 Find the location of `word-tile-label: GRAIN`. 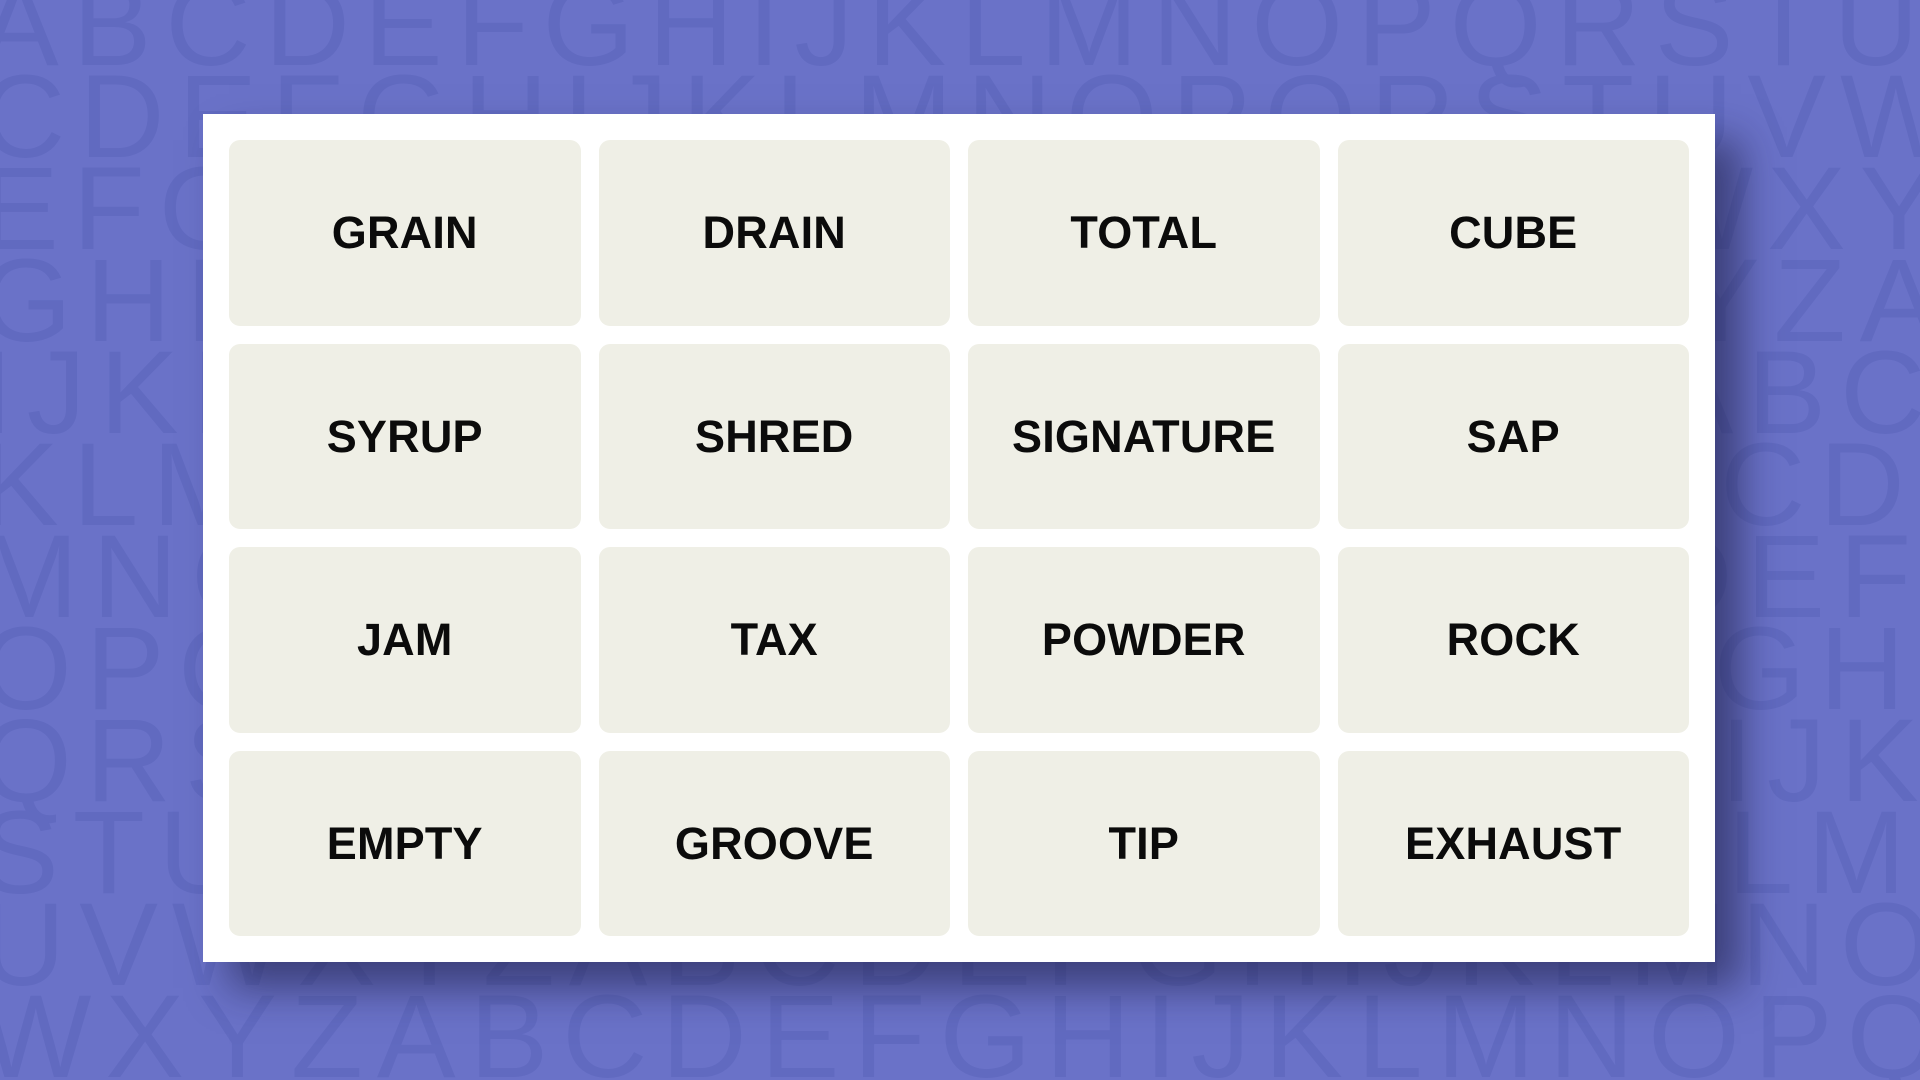

word-tile-label: GRAIN is located at coordinates (404, 233).